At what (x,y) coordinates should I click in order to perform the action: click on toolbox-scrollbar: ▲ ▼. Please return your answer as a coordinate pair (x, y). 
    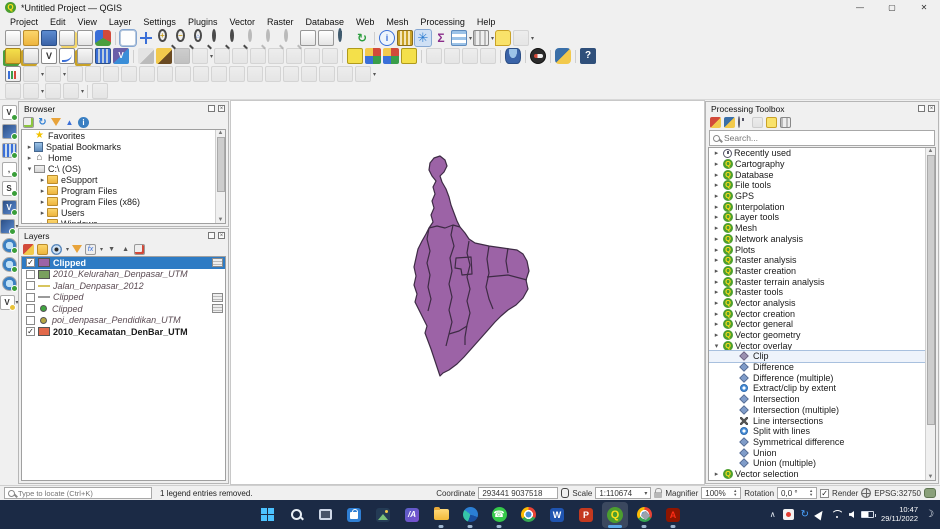
    Looking at the image, I should click on (930, 314).